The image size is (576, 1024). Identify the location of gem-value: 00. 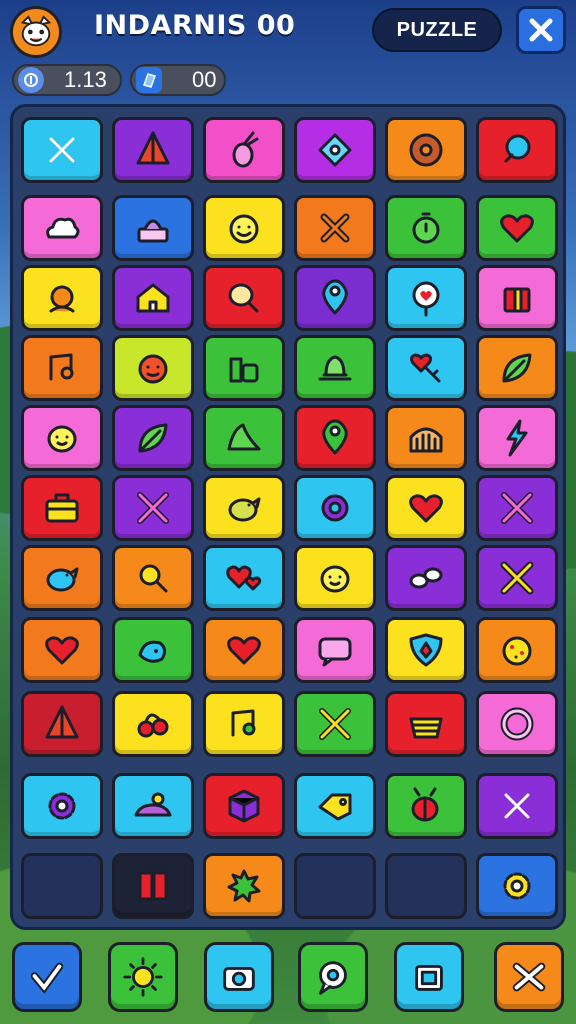
(204, 79).